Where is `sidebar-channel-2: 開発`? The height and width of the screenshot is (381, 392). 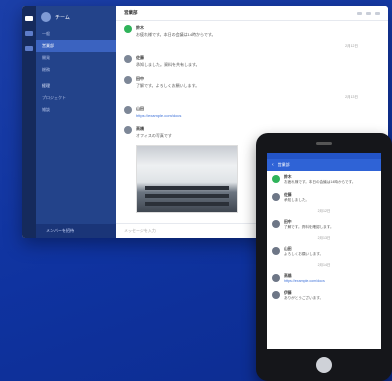
sidebar-channel-2: 開発 is located at coordinates (76, 58).